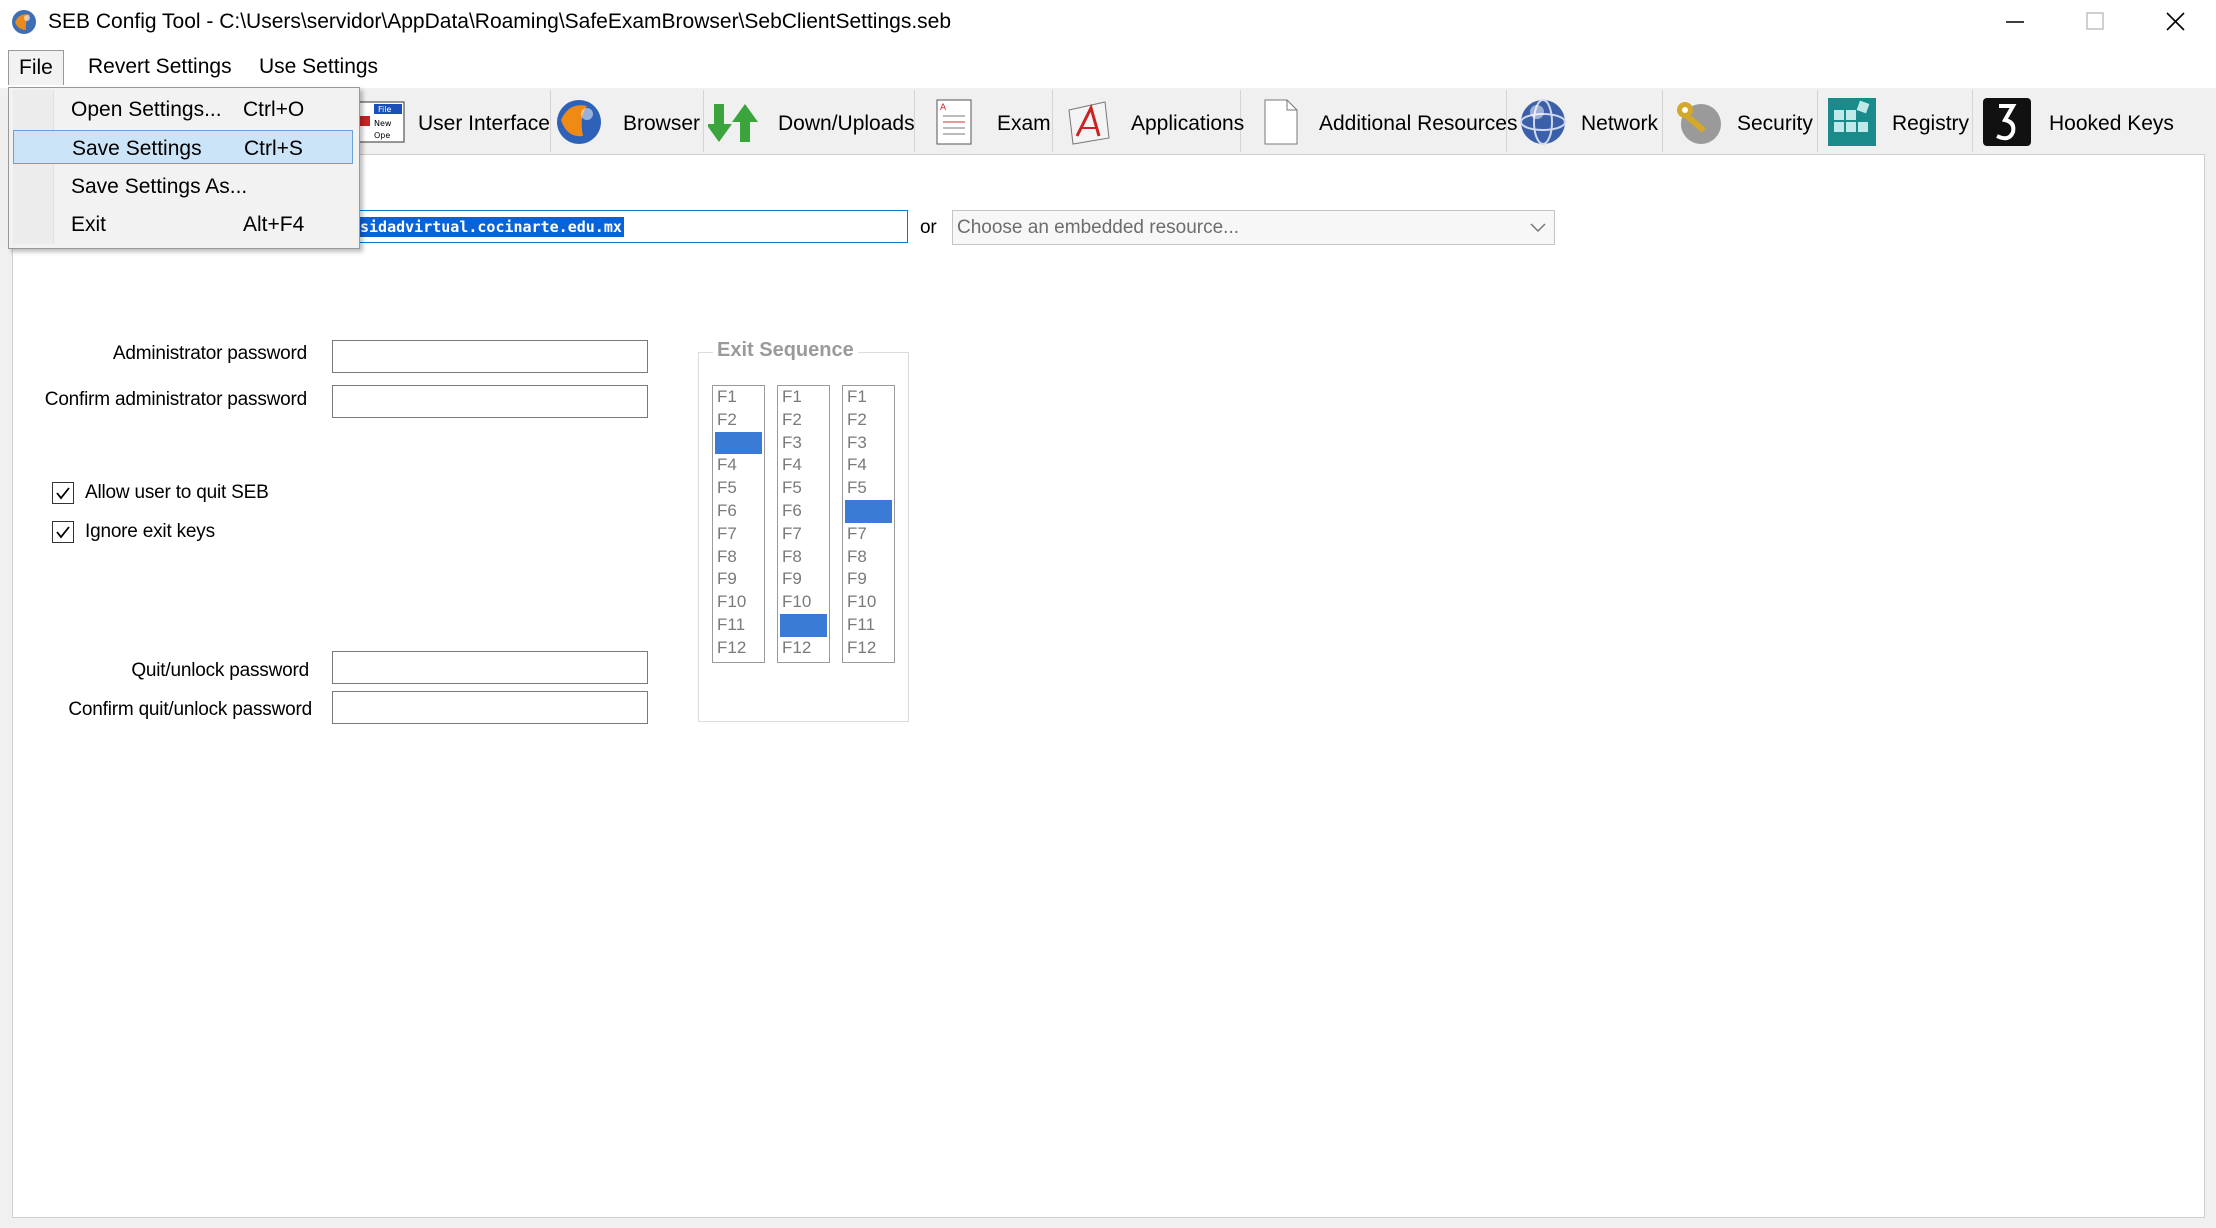  What do you see at coordinates (1148, 121) in the screenshot?
I see `tab-applications: Applications` at bounding box center [1148, 121].